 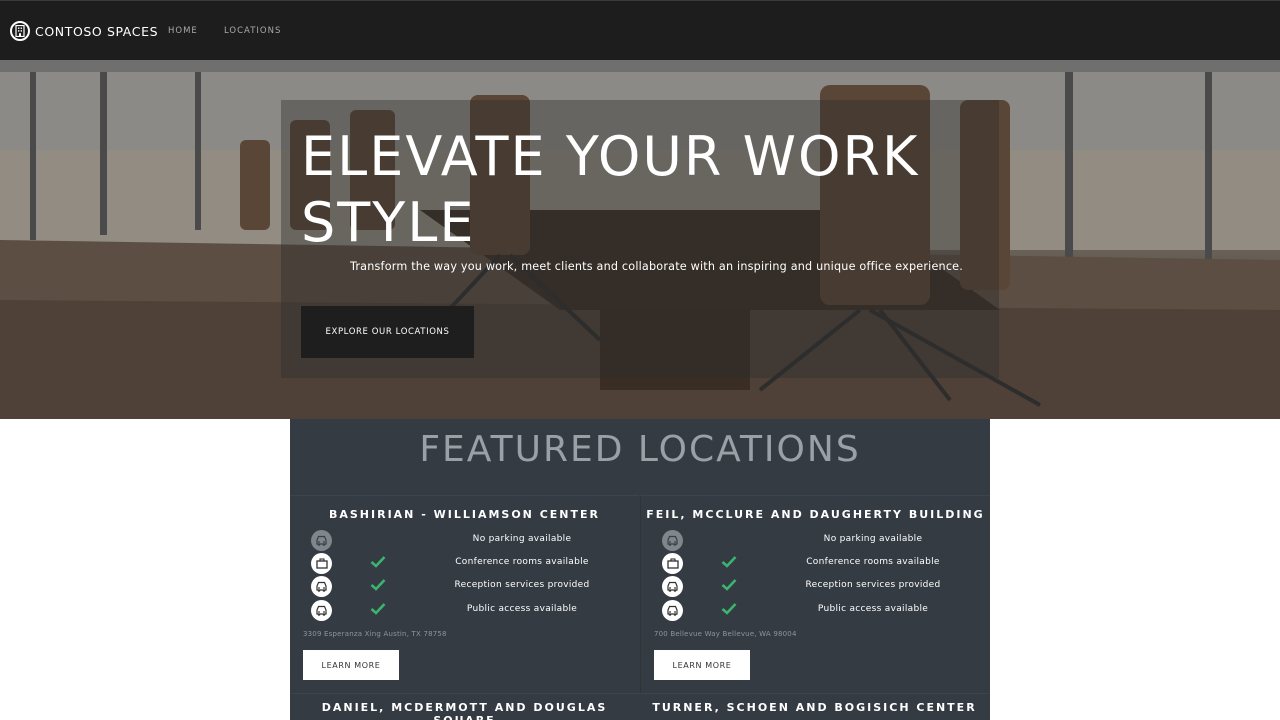 I want to click on building-icon, so click(x=20, y=31).